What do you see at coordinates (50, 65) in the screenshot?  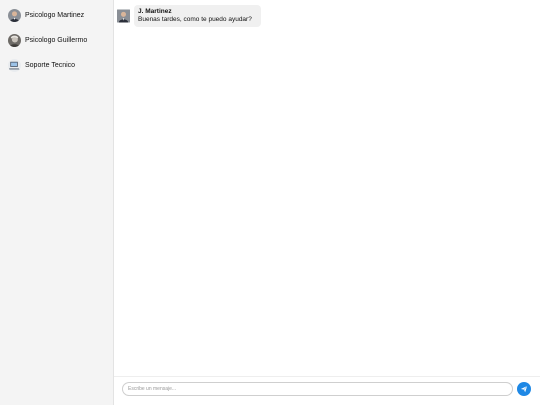 I see `contact-name: Soporte Tecnico` at bounding box center [50, 65].